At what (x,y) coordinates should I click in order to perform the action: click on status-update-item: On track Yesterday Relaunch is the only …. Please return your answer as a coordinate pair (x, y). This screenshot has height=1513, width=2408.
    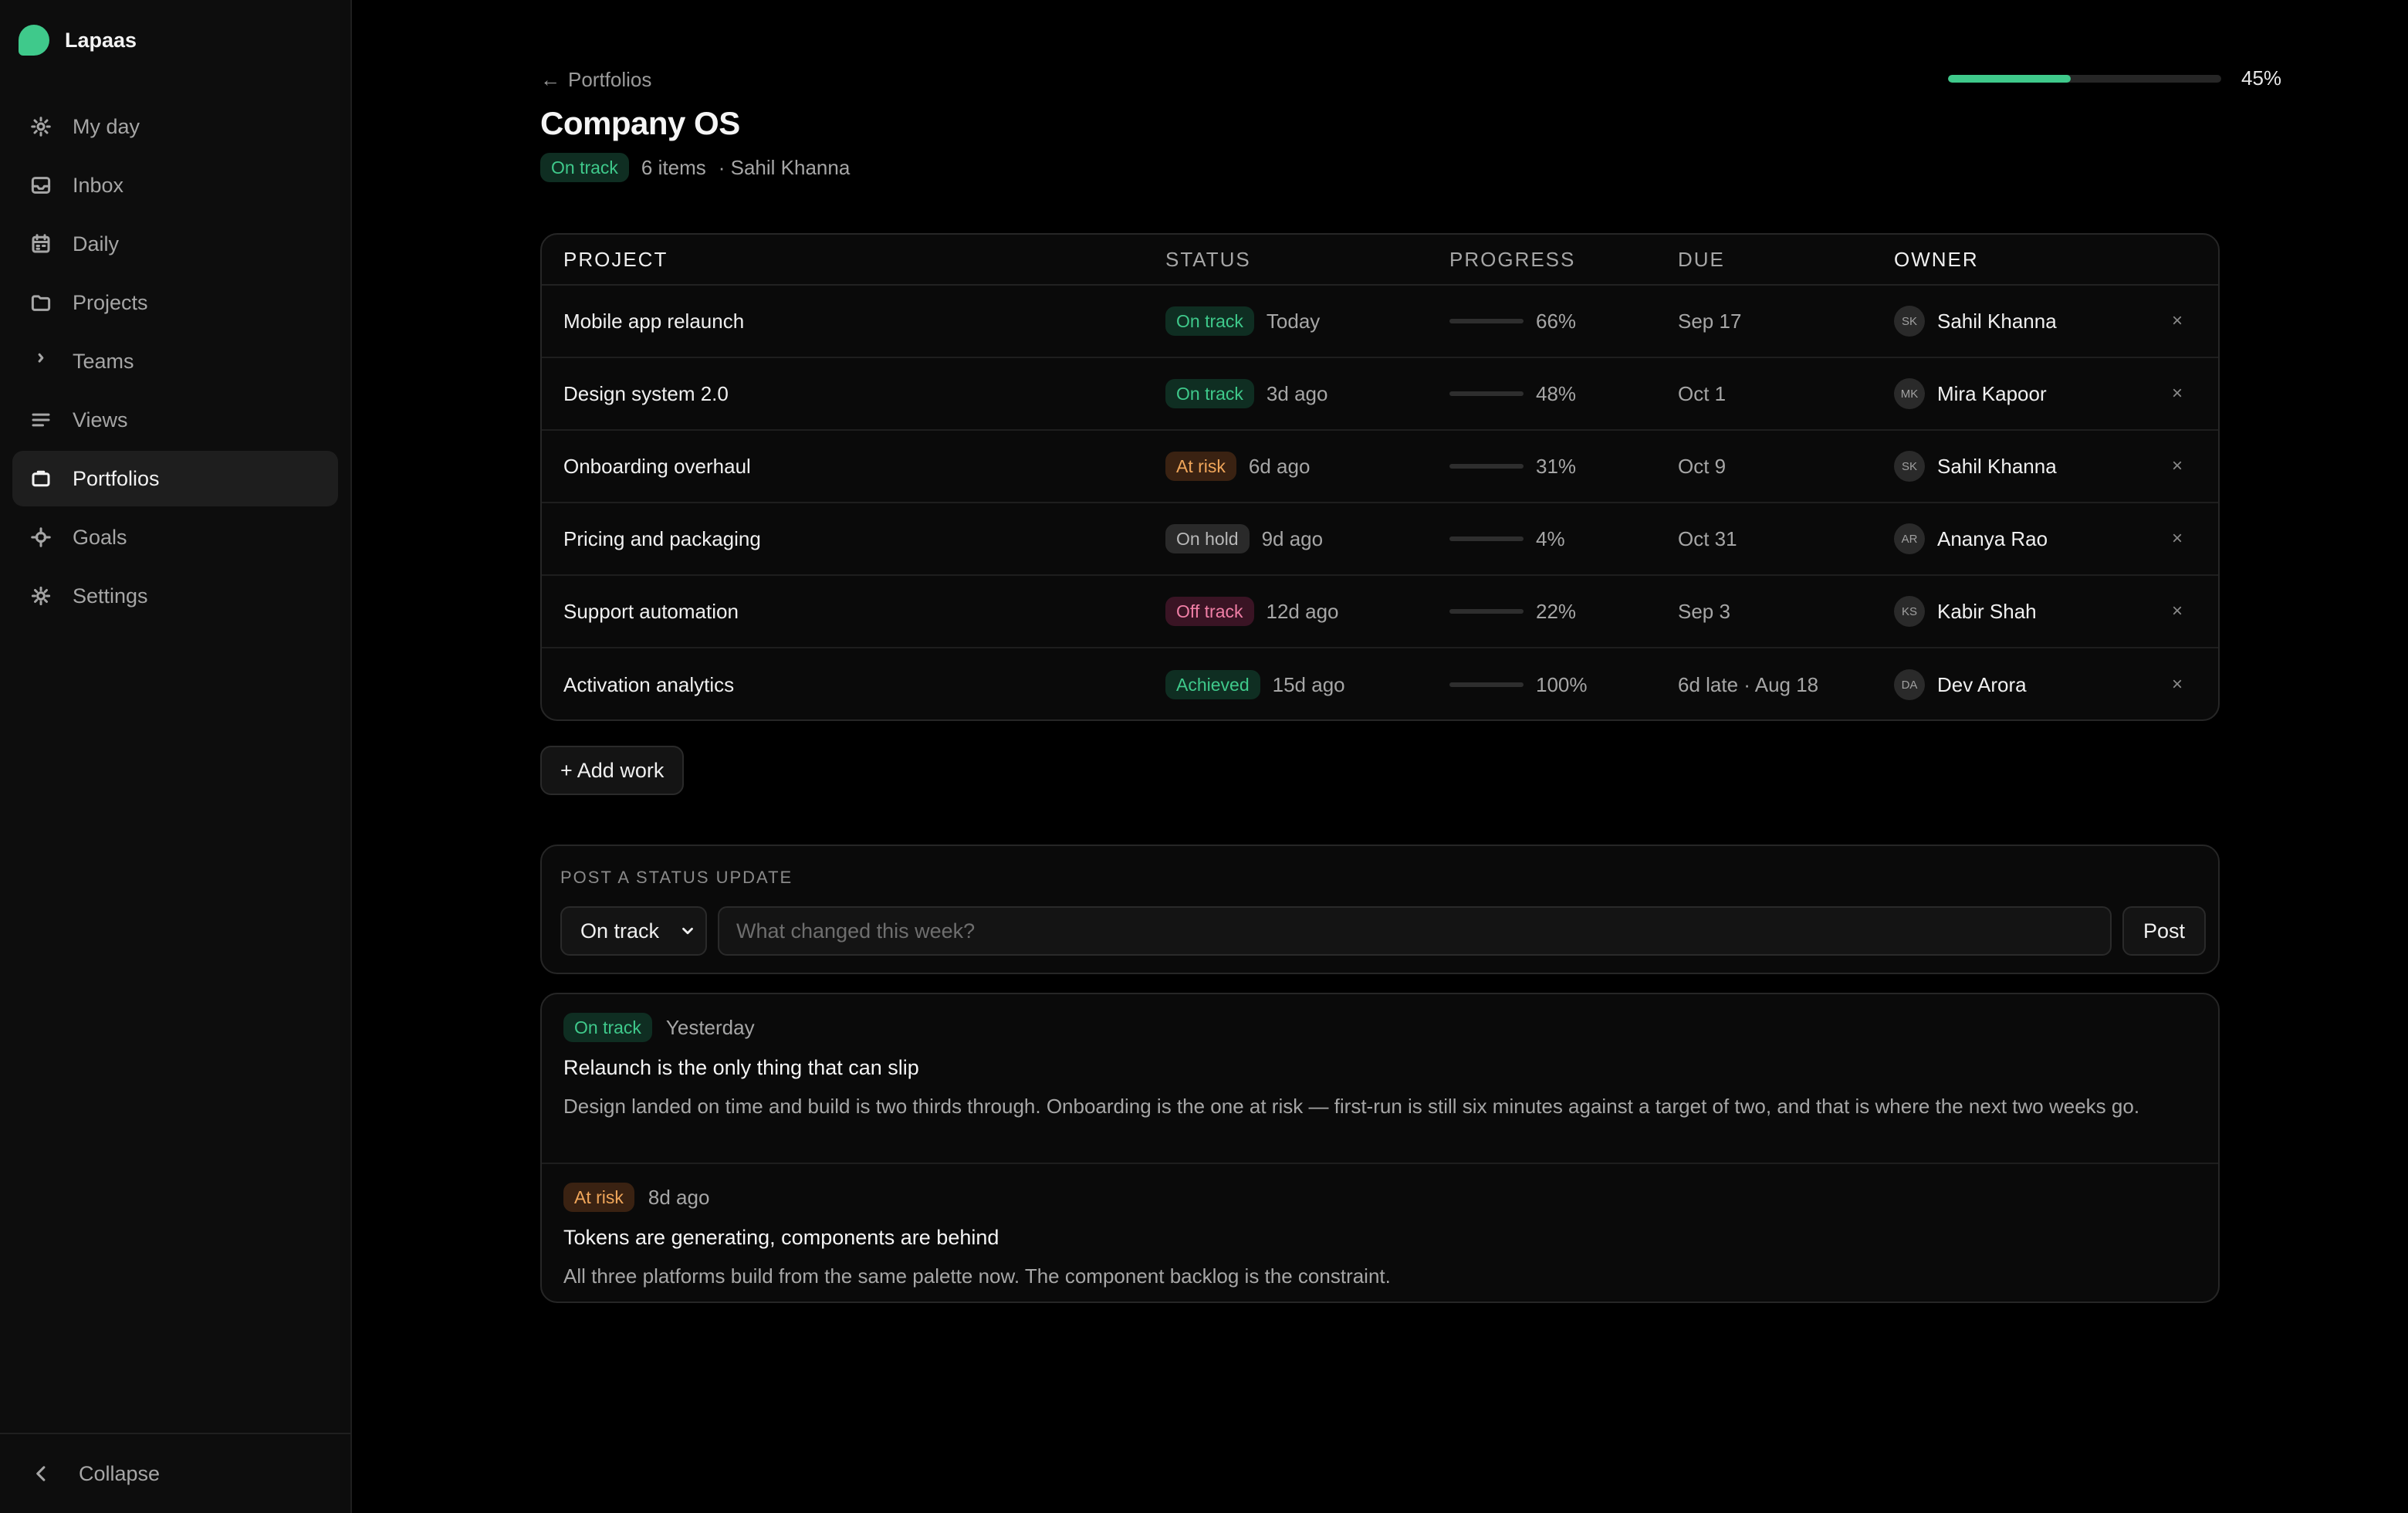
    Looking at the image, I should click on (1380, 1078).